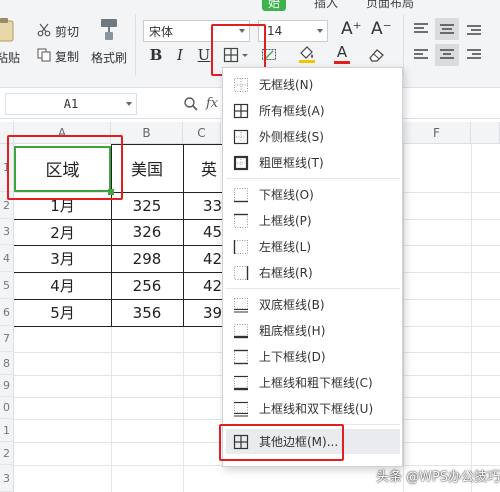  What do you see at coordinates (62, 285) in the screenshot?
I see `table-cell: 4月` at bounding box center [62, 285].